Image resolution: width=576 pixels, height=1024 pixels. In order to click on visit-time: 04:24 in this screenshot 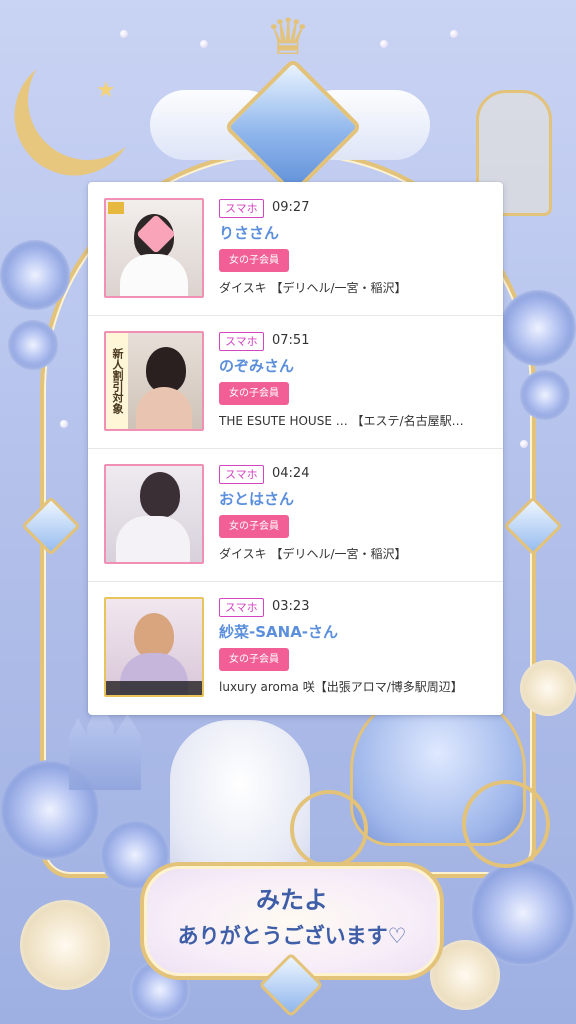, I will do `click(291, 473)`.